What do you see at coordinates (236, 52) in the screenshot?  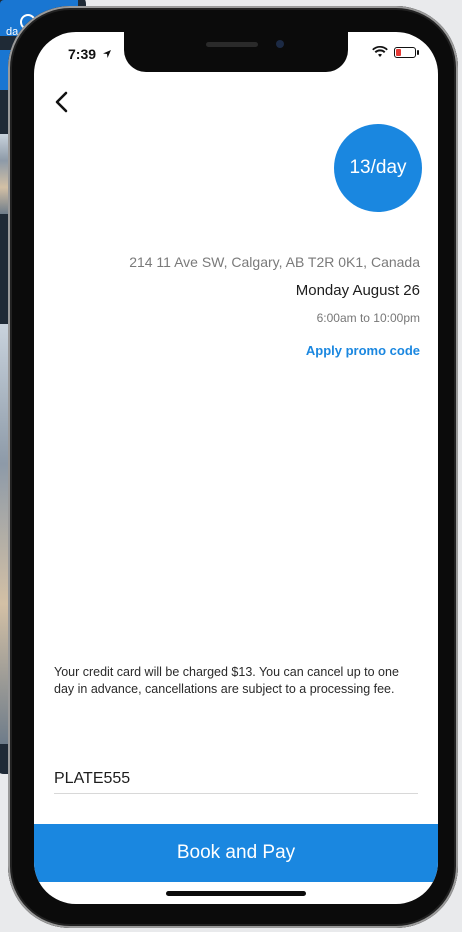 I see `notch` at bounding box center [236, 52].